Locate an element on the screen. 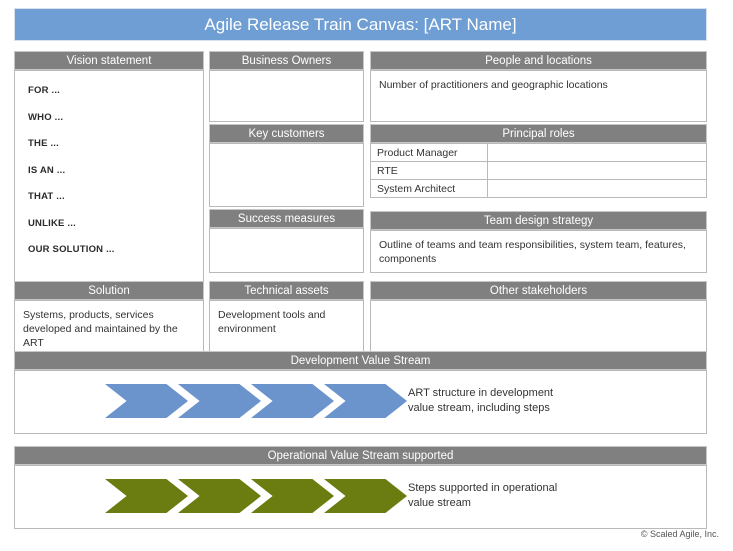  copyright-notice: © Scaled Agile, Inc. is located at coordinates (679, 534).